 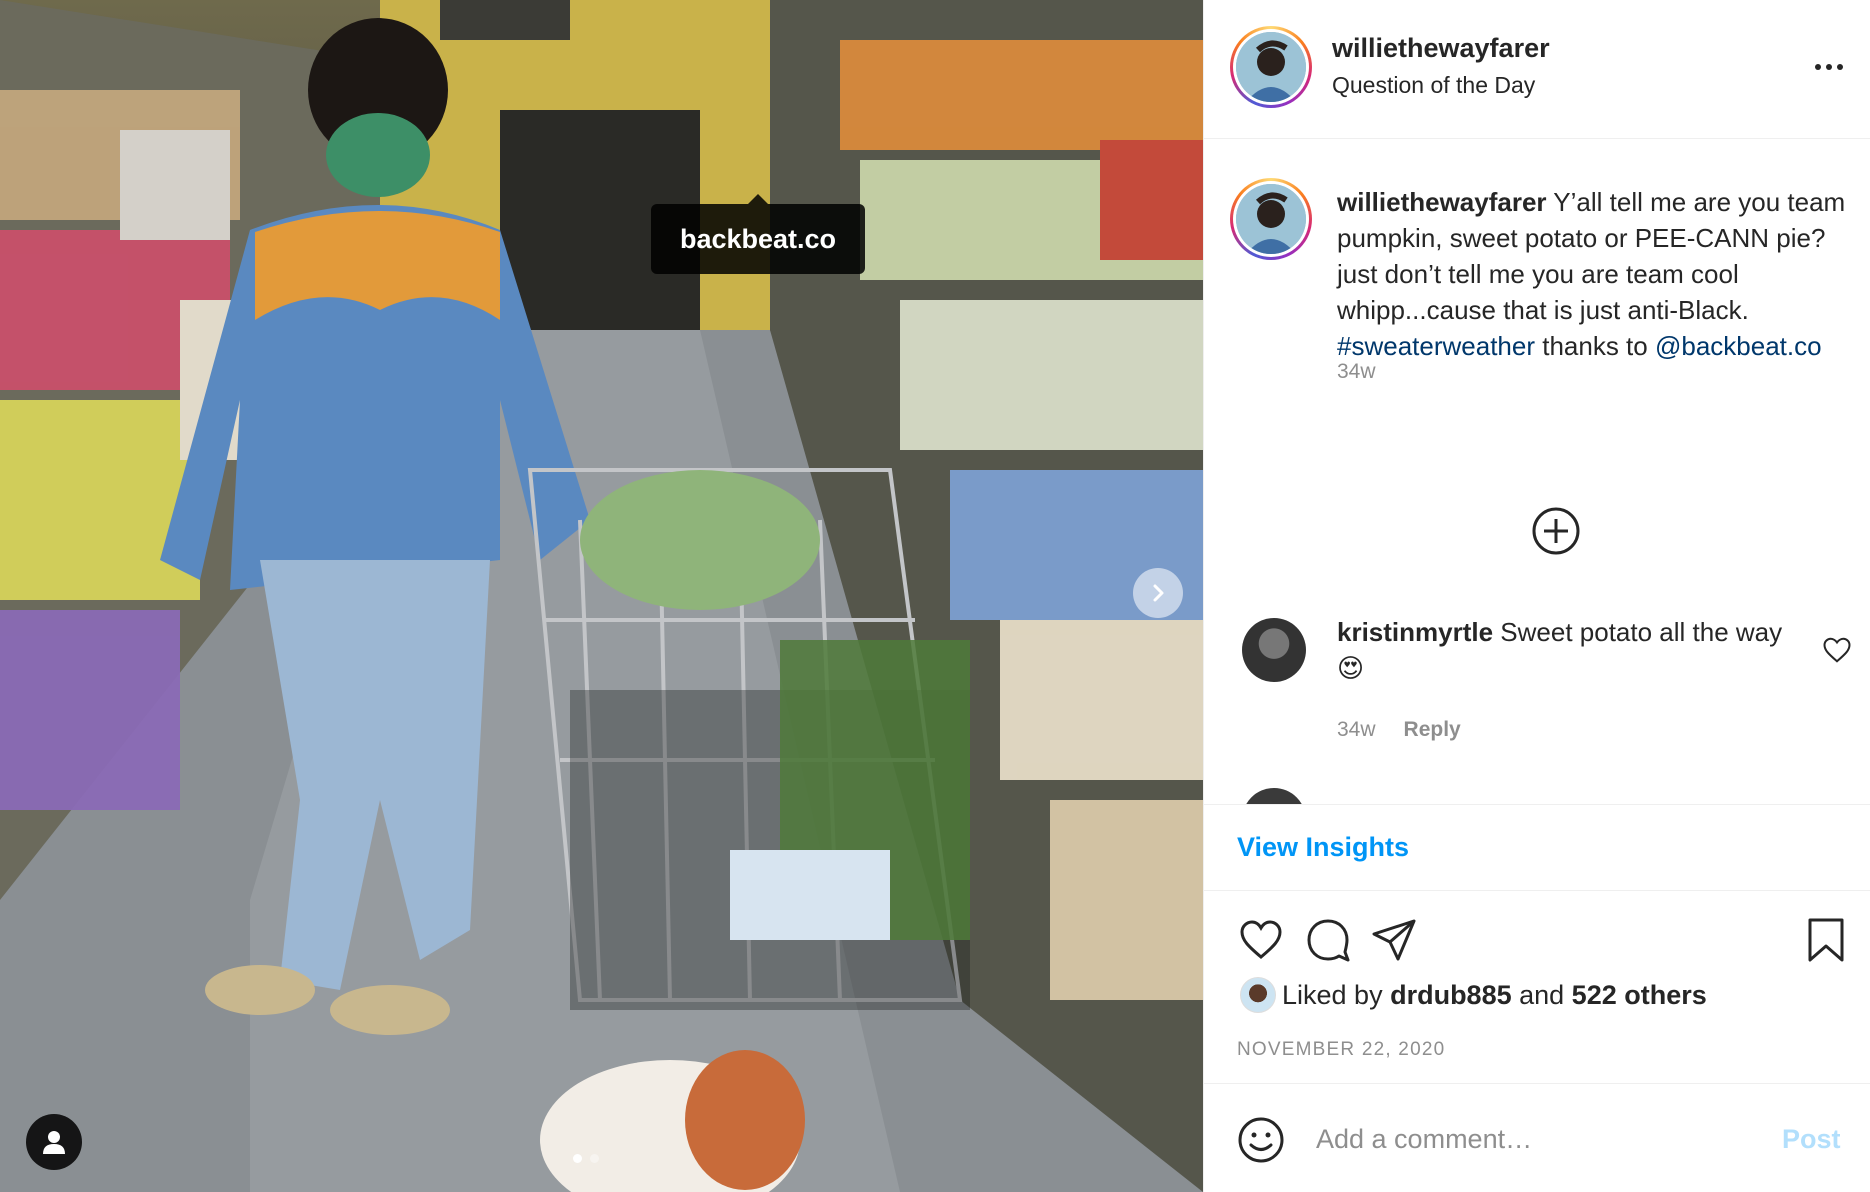 What do you see at coordinates (1274, 650) in the screenshot?
I see `commenter-avatar` at bounding box center [1274, 650].